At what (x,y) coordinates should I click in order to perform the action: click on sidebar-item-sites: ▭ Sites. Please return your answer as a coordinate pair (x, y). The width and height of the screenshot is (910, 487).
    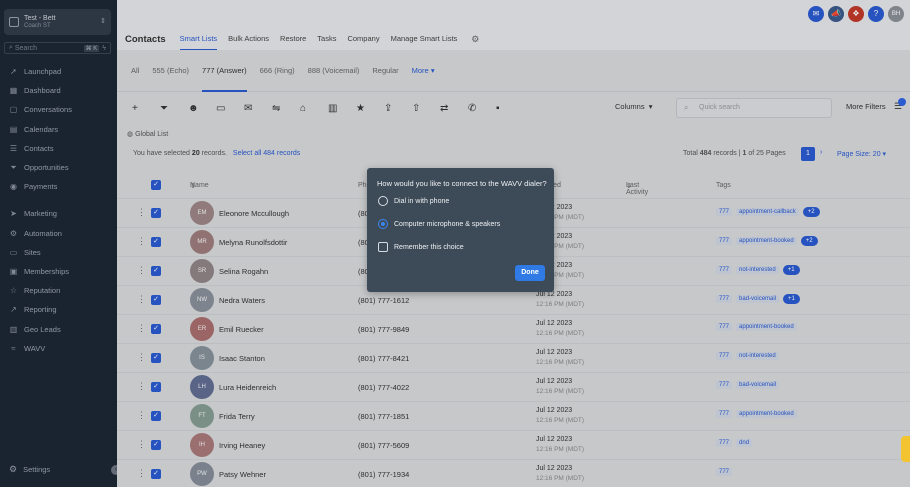
    Looking at the image, I should click on (58, 252).